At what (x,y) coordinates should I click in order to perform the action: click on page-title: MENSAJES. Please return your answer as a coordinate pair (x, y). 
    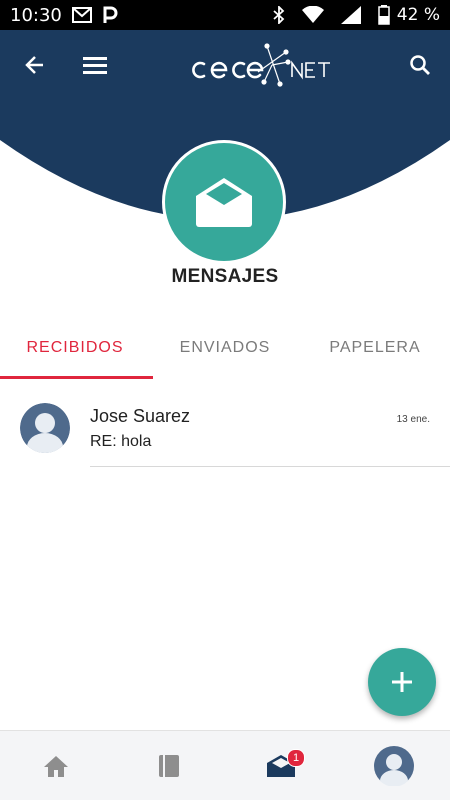
    Looking at the image, I should click on (225, 276).